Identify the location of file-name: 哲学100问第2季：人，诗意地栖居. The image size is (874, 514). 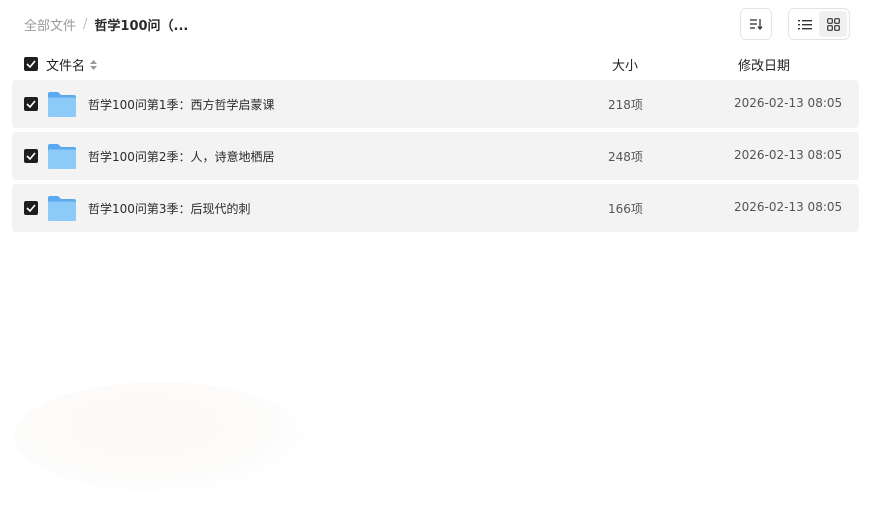
(181, 156).